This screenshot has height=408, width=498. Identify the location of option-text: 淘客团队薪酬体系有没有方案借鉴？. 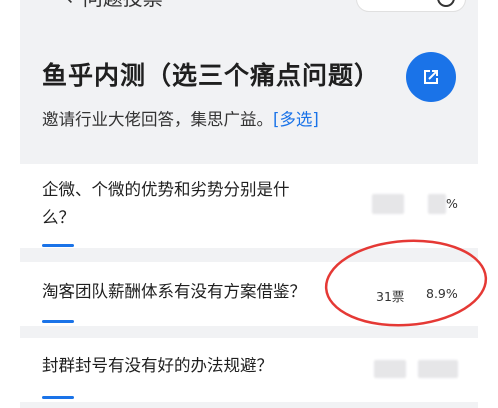
(174, 291).